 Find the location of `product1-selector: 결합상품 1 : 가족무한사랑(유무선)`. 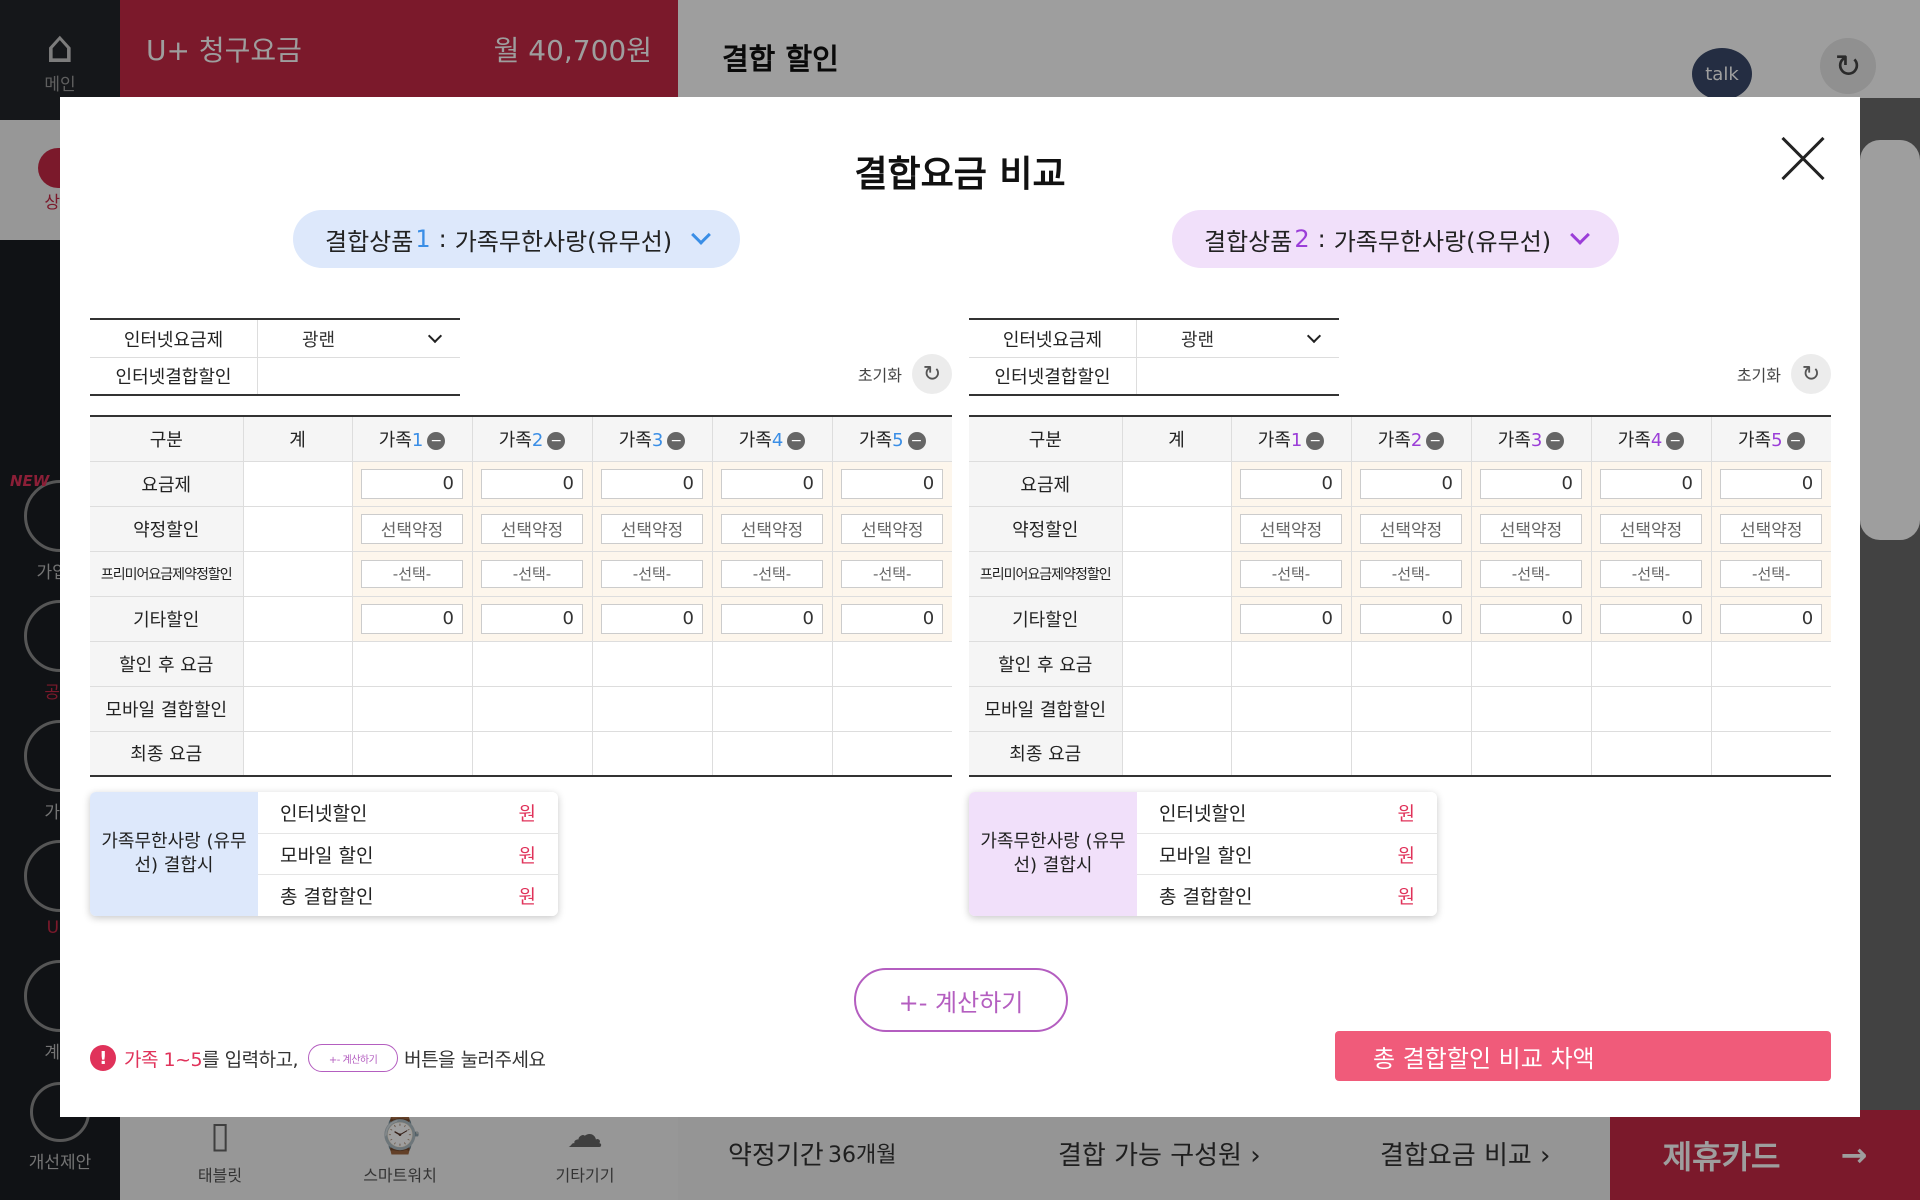

product1-selector: 결합상품 1 : 가족무한사랑(유무선) is located at coordinates (517, 239).